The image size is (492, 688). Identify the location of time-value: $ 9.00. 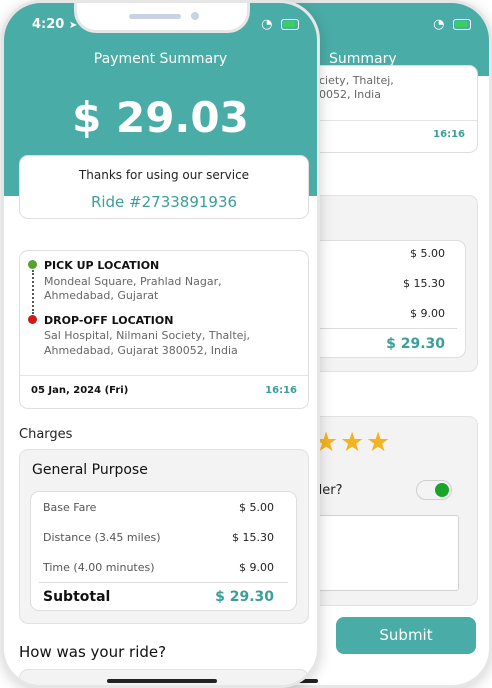
(256, 567).